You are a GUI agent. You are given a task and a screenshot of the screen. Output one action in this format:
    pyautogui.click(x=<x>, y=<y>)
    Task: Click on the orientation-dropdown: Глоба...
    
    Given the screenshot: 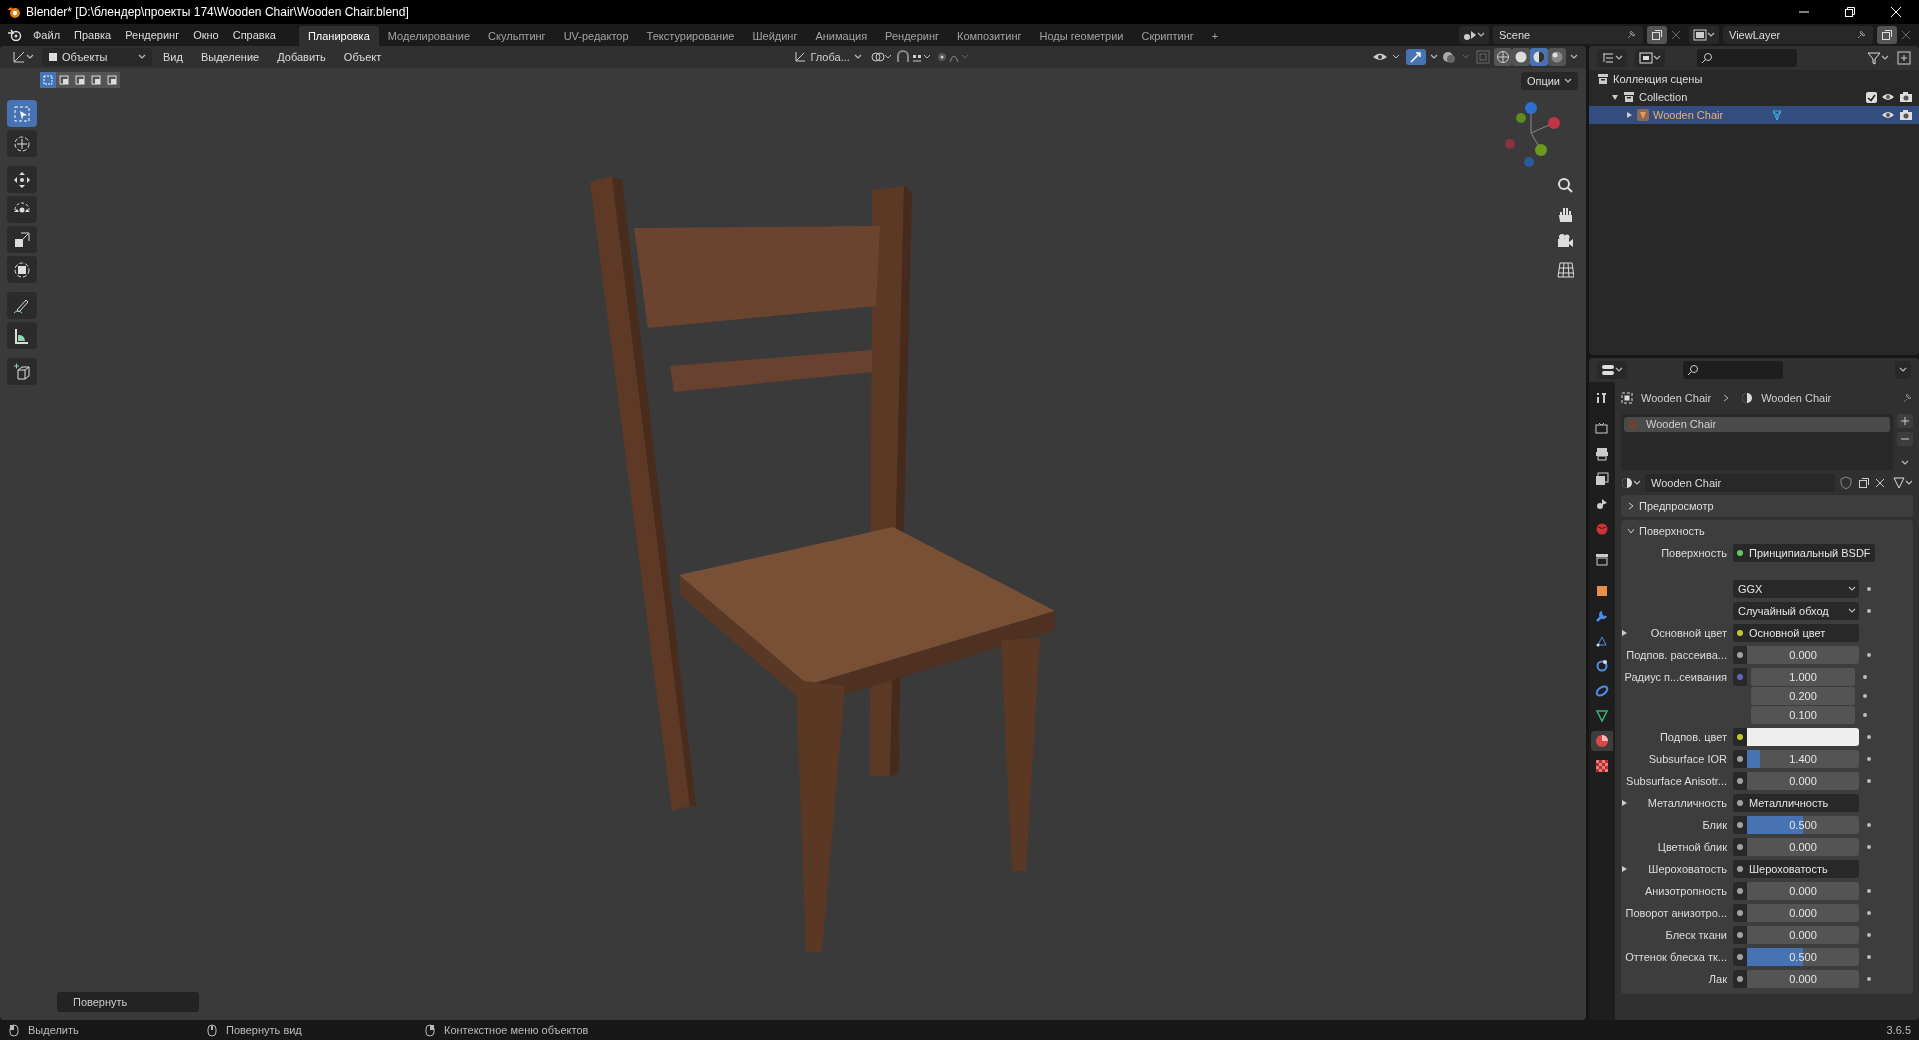 What is the action you would take?
    pyautogui.click(x=828, y=57)
    